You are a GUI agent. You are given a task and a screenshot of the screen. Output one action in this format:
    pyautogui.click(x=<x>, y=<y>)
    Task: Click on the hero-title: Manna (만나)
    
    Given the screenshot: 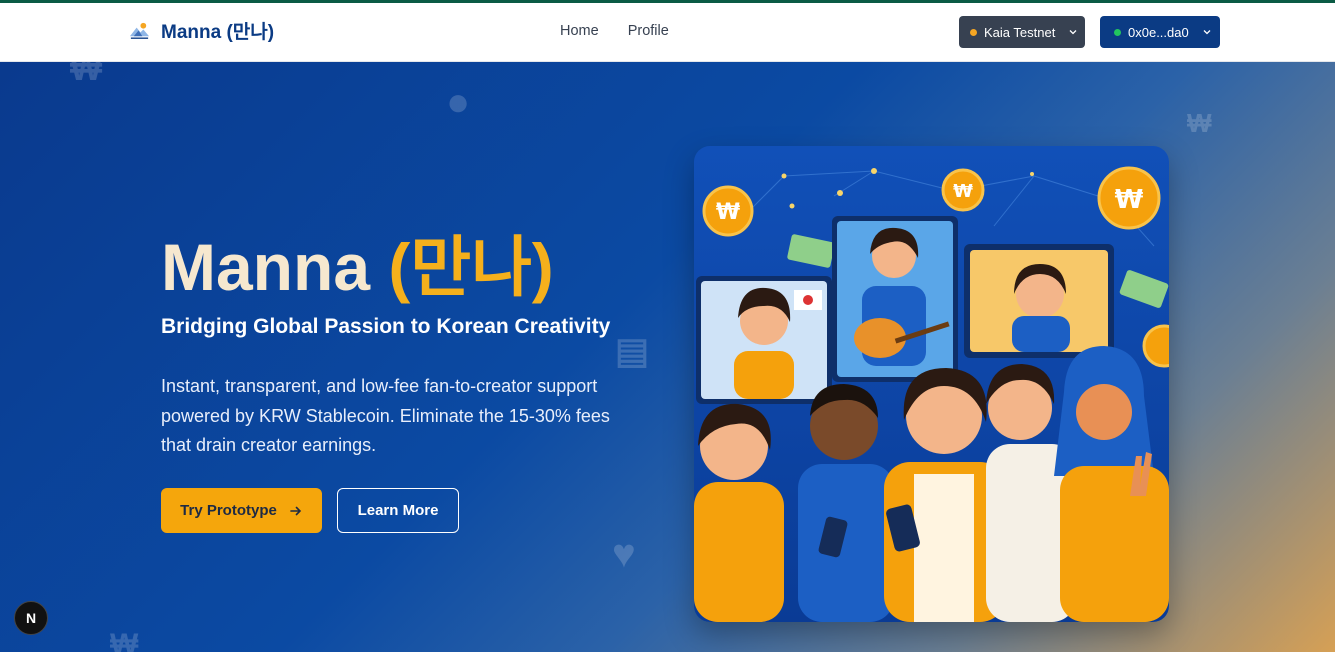 What is the action you would take?
    pyautogui.click(x=357, y=267)
    